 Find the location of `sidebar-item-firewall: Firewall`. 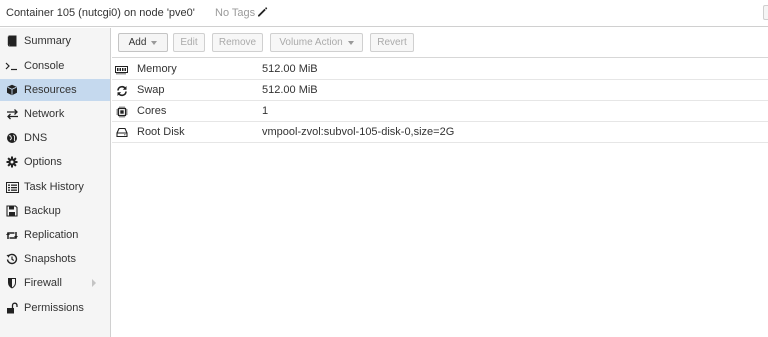

sidebar-item-firewall: Firewall is located at coordinates (55, 283).